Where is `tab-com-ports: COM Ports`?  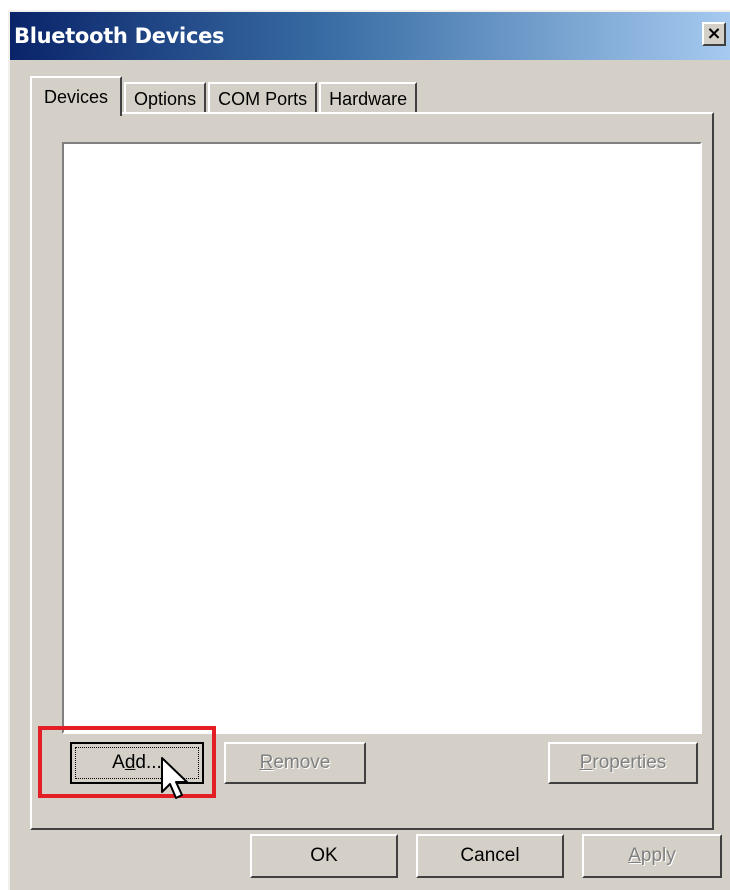 tab-com-ports: COM Ports is located at coordinates (263, 98).